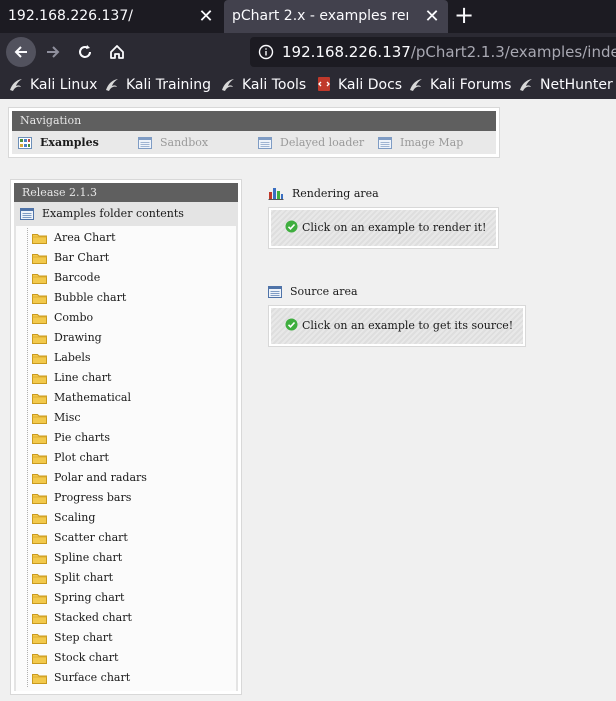  I want to click on folder-item: Mathematical, so click(126, 398).